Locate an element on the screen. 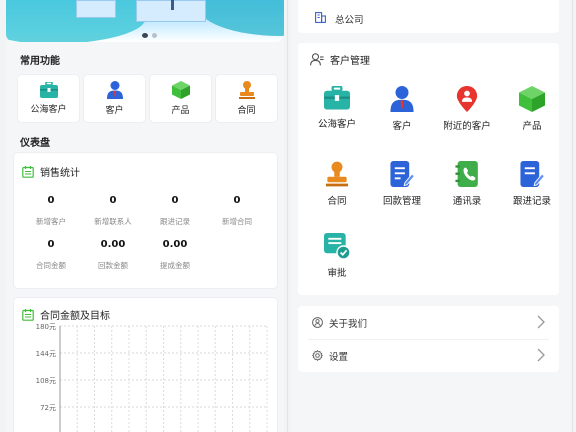 The height and width of the screenshot is (432, 576). settings-label: 设置 is located at coordinates (339, 357).